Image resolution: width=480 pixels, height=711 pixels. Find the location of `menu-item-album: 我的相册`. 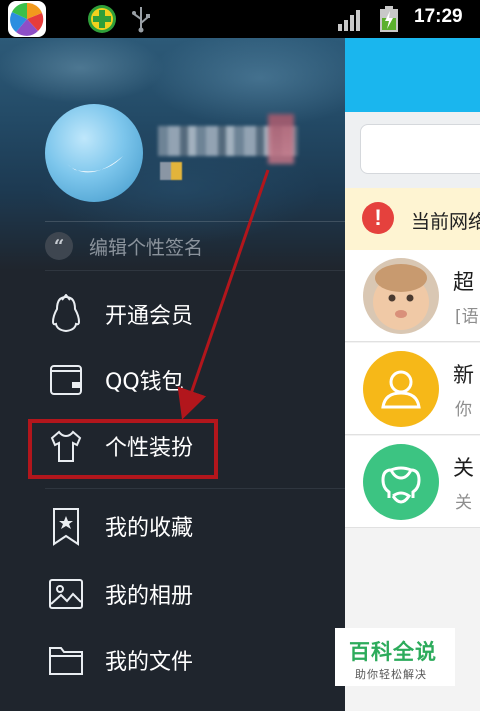

menu-item-album: 我的相册 is located at coordinates (172, 594).